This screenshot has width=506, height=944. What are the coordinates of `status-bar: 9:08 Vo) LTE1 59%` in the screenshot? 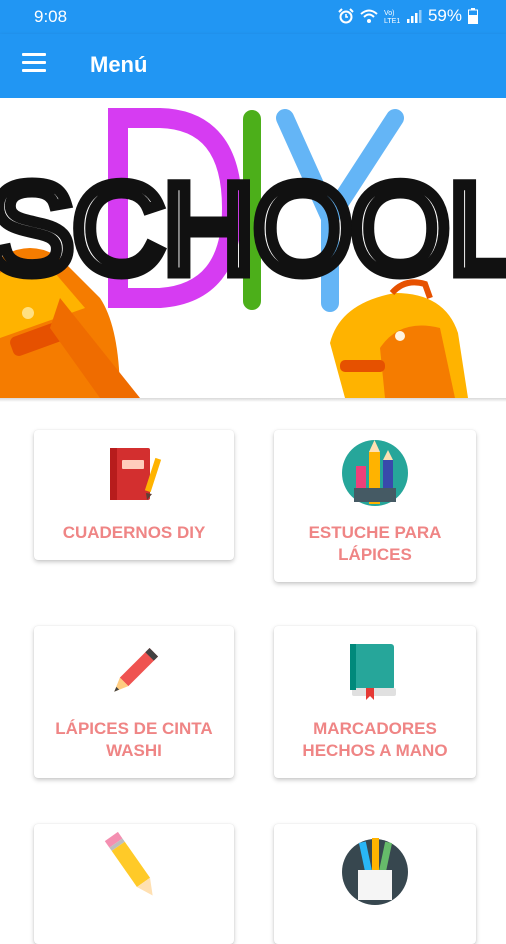 It's located at (253, 17).